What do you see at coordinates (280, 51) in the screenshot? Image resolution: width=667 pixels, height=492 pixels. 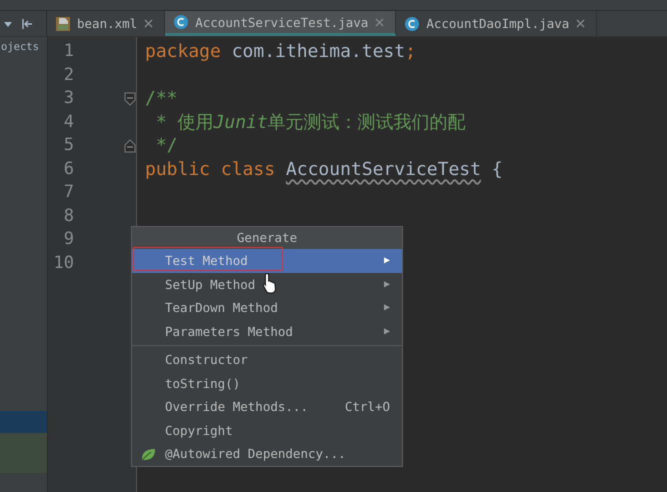 I see `code-line: package com.itheima.test;` at bounding box center [280, 51].